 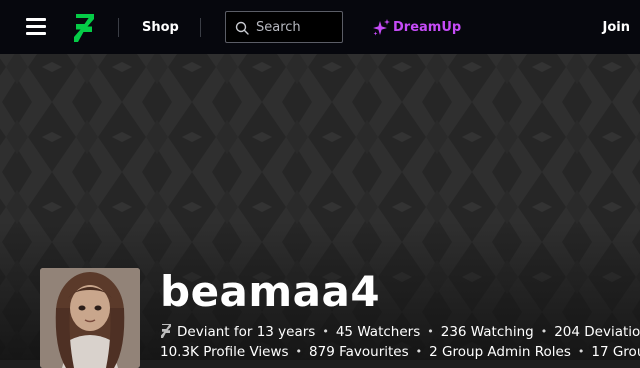 I want to click on profile-views-stat: 10.3K Profile Views, so click(x=224, y=352).